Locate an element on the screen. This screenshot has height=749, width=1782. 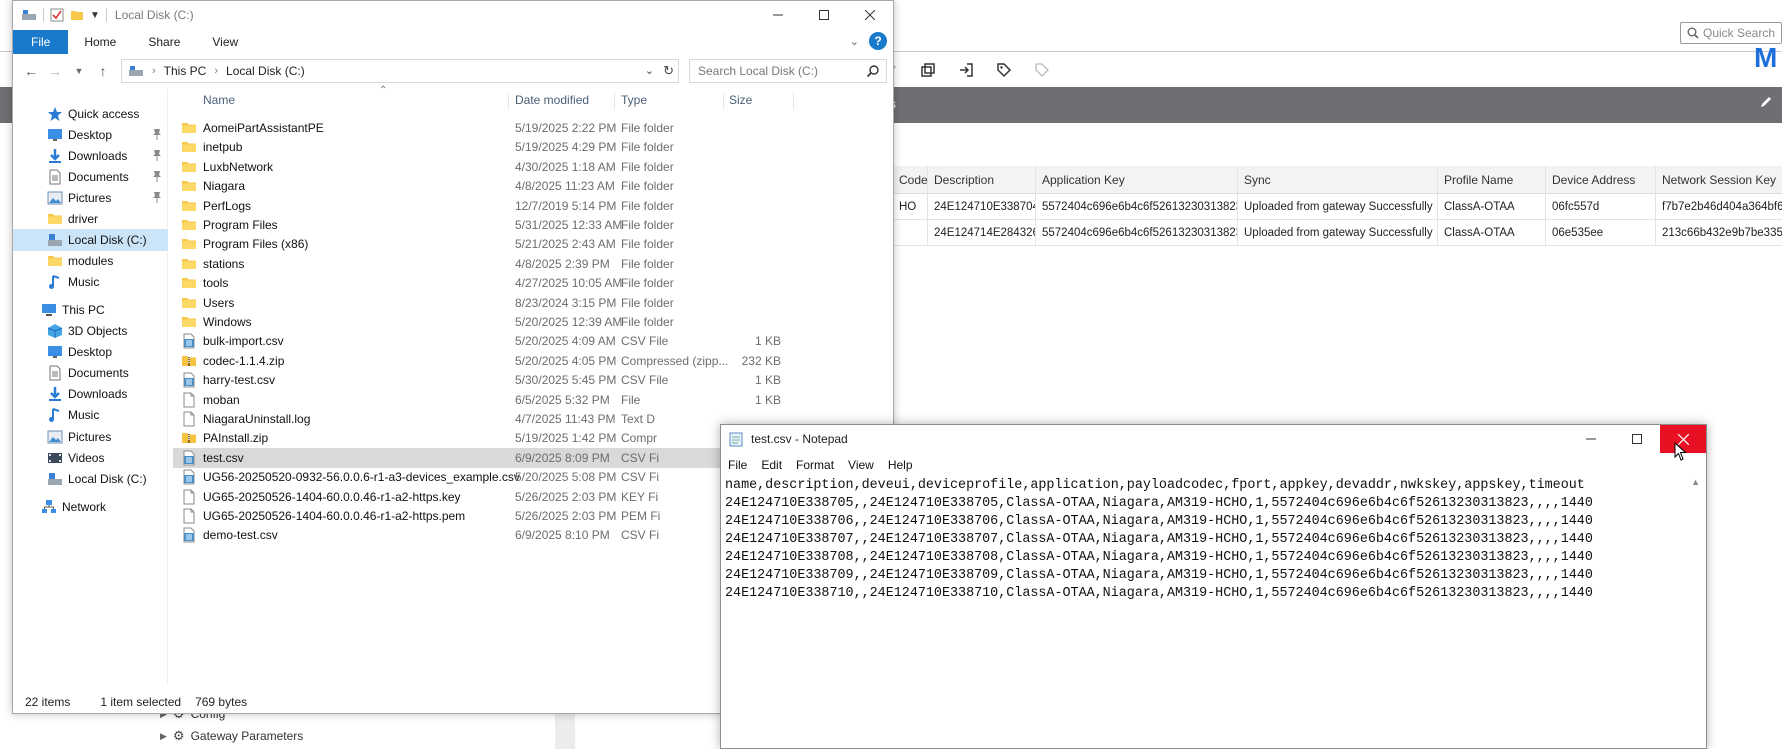
column-header-size: Size is located at coordinates (740, 100).